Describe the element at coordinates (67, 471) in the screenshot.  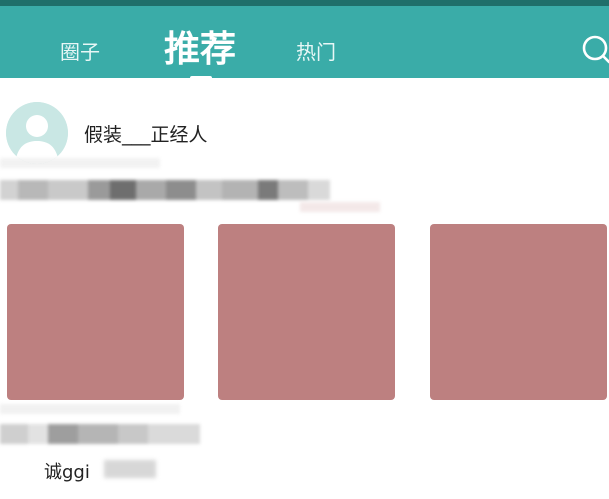
I see `comment-author: 诚ggi` at that location.